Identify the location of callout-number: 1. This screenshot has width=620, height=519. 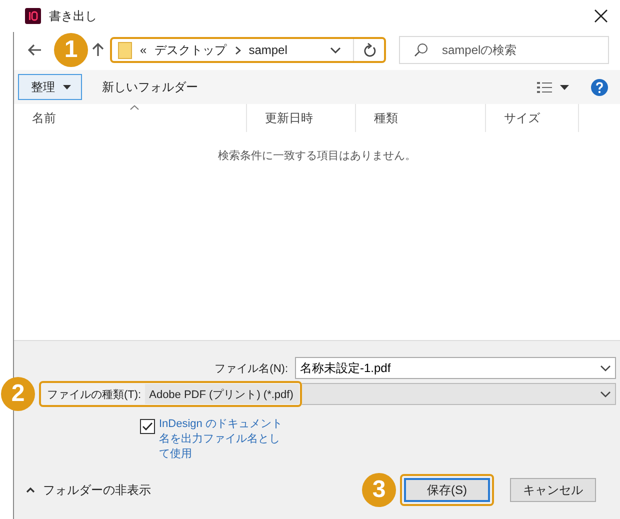
(71, 50).